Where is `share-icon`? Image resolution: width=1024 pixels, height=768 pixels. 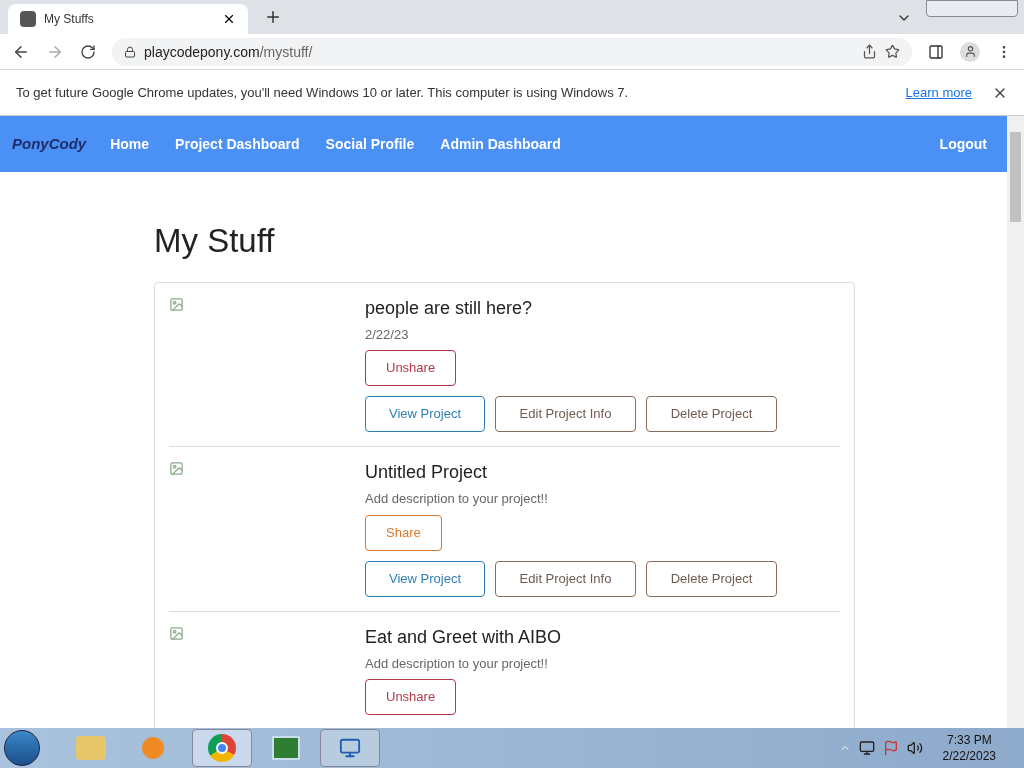 share-icon is located at coordinates (869, 51).